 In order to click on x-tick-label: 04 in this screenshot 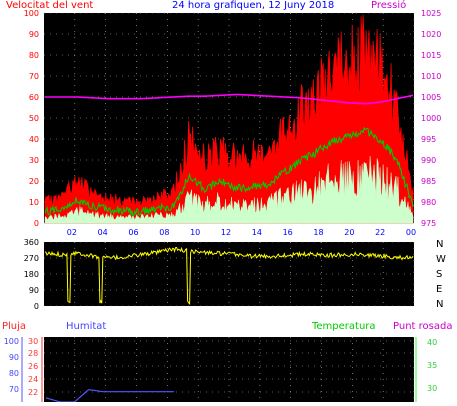, I will do `click(103, 232)`.